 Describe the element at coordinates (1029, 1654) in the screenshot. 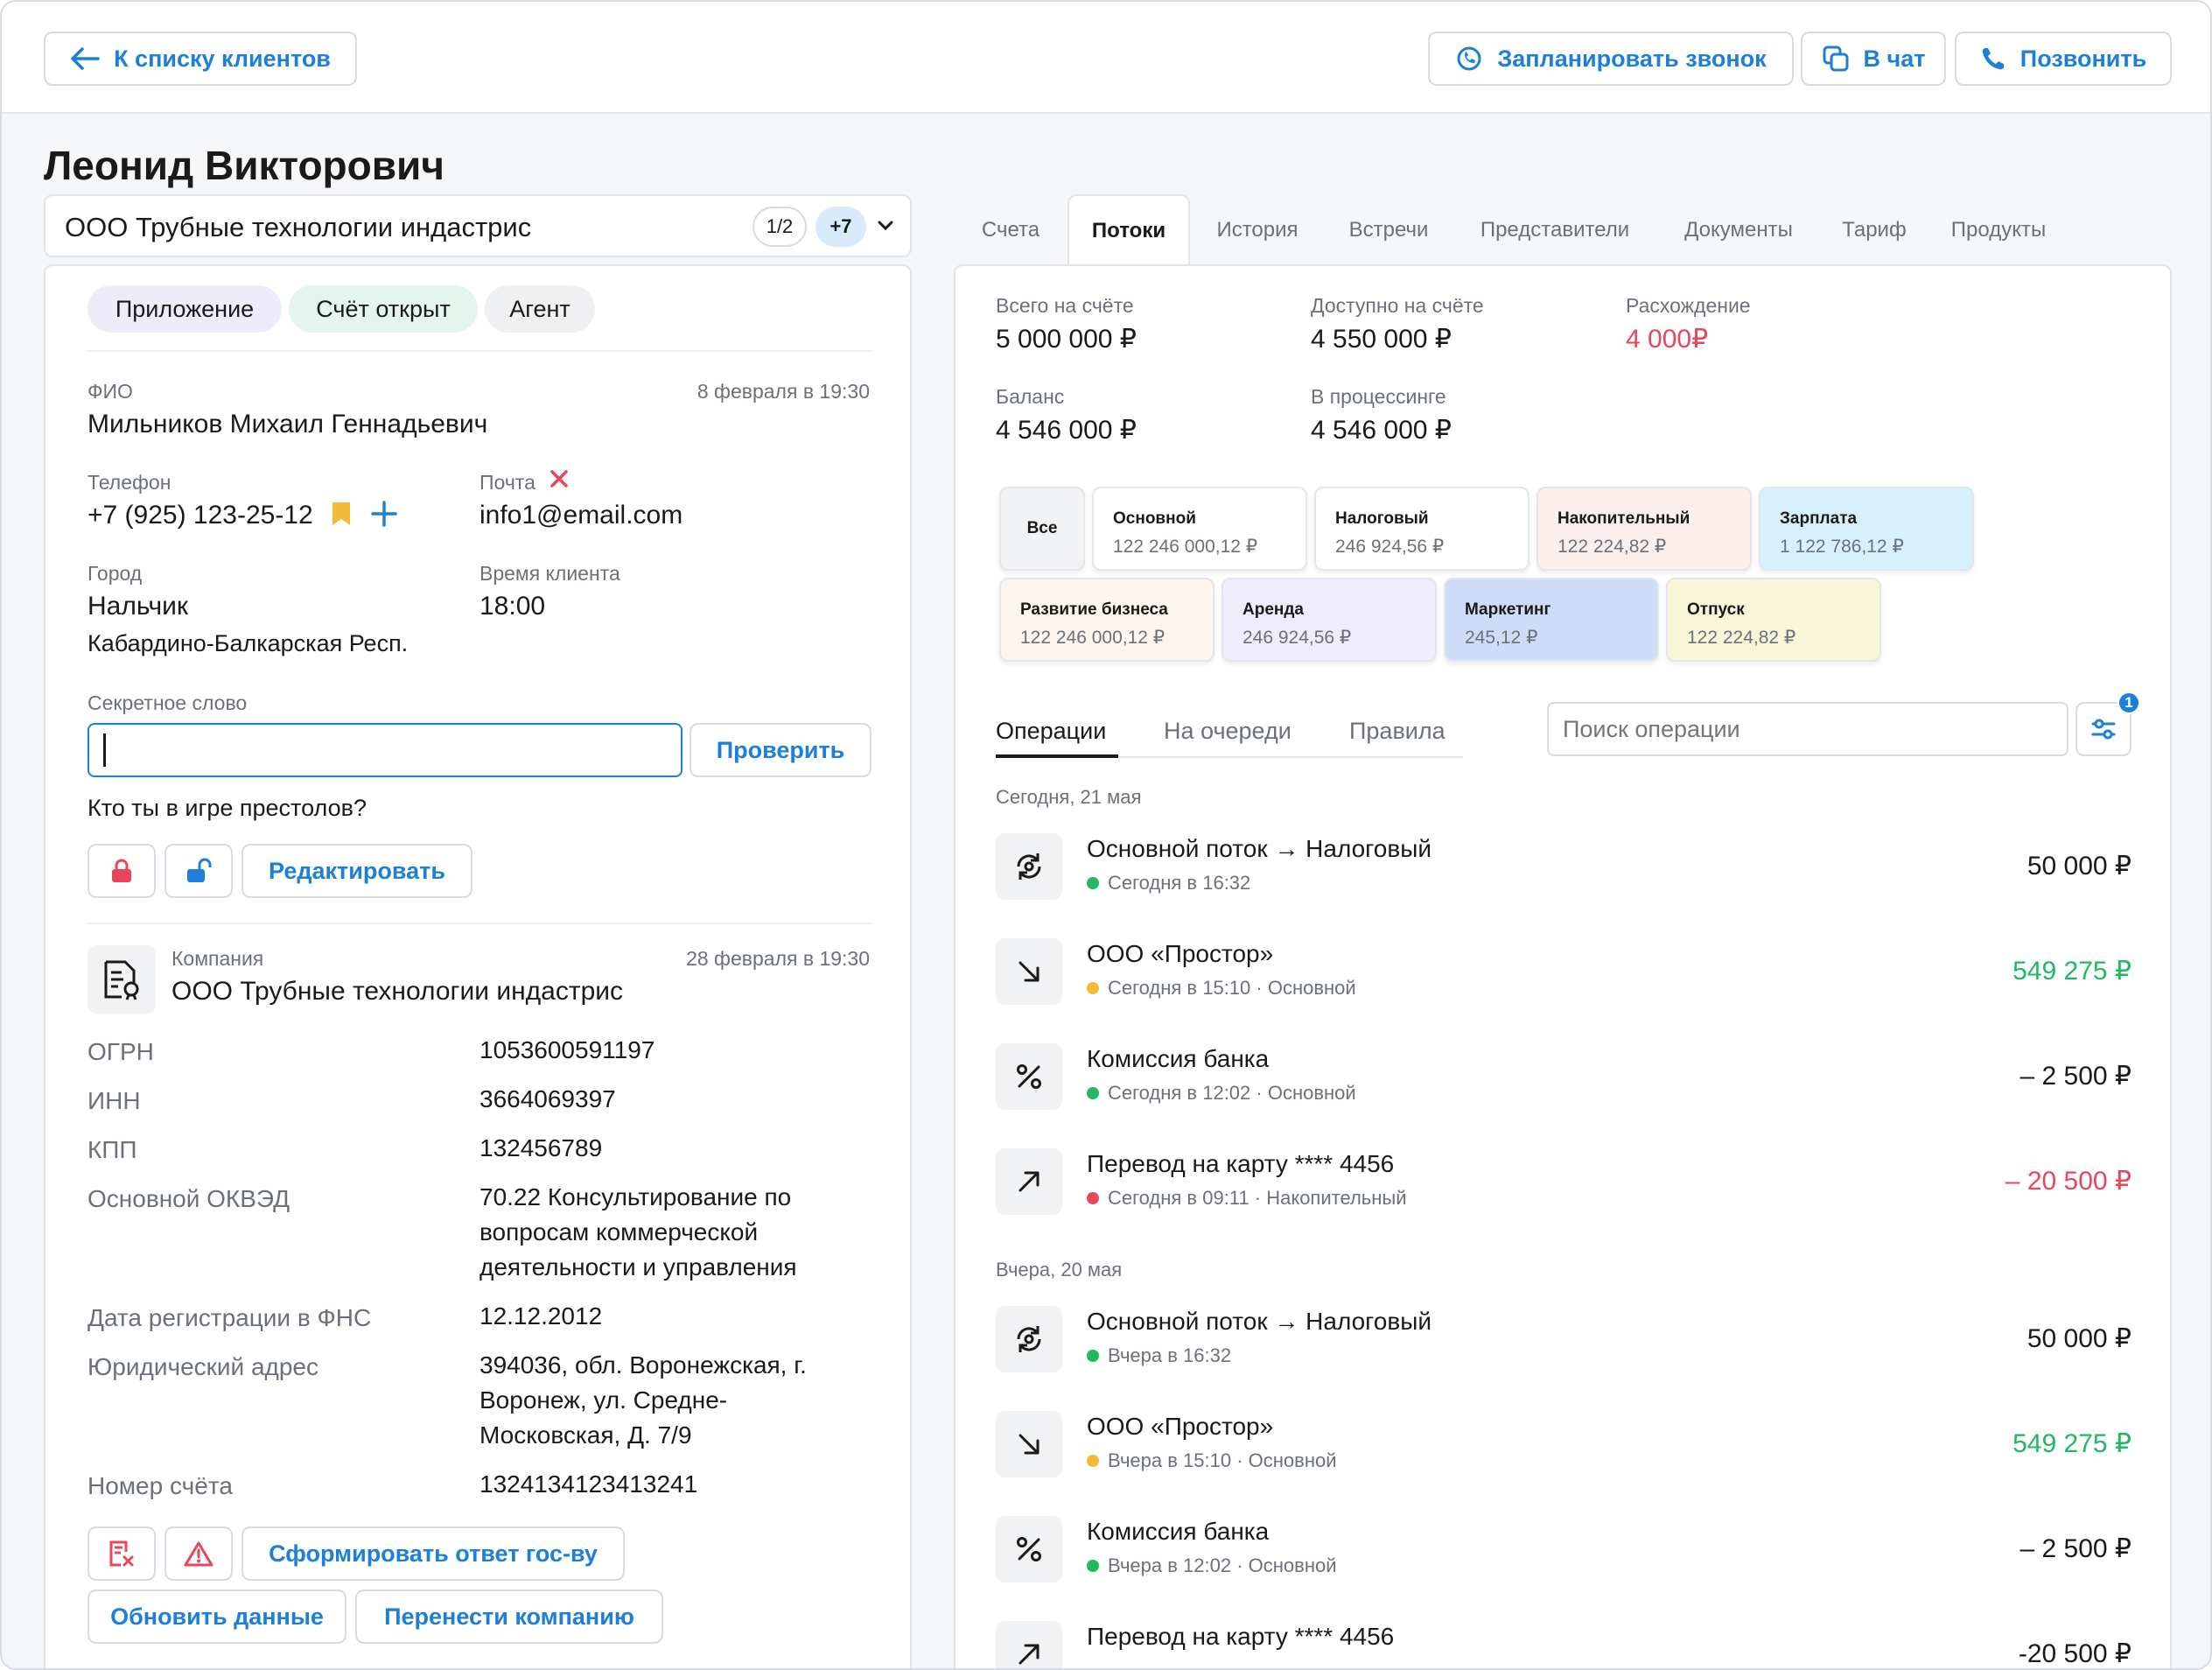

I see `outgoing-arrow-icon` at that location.